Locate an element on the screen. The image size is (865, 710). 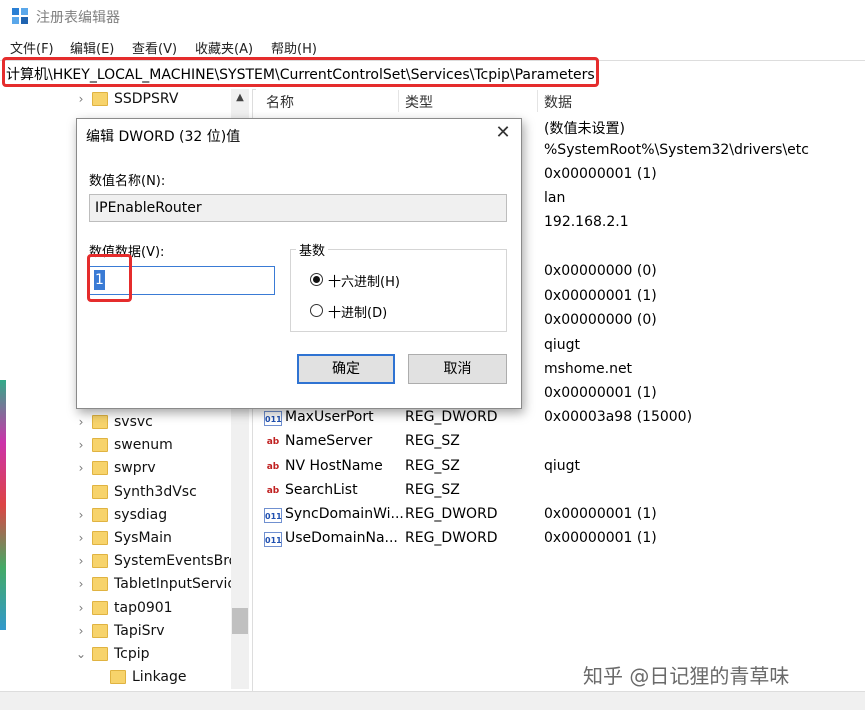
value-name-label: 数值名称(N): is located at coordinates (127, 181).